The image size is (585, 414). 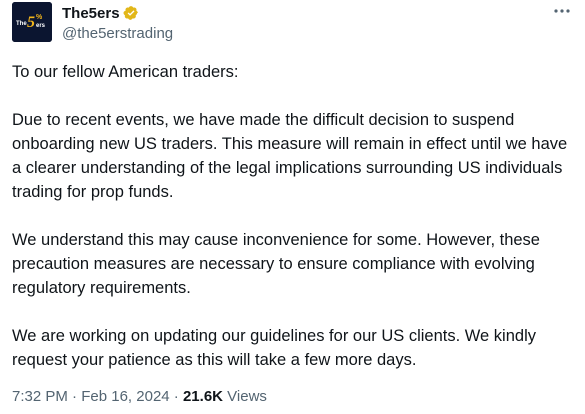 I want to click on views-count: 21.6K, so click(x=202, y=396).